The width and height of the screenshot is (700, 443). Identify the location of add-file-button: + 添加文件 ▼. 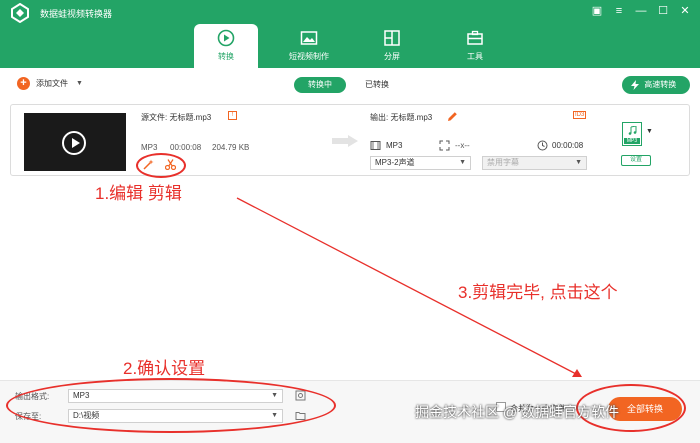
(50, 83).